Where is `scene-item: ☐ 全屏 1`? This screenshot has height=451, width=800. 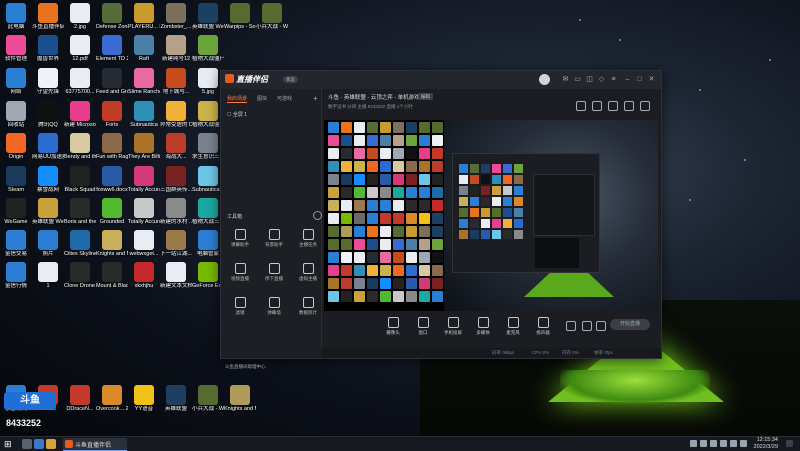
scene-item: ☐ 全屏 1 is located at coordinates (237, 114).